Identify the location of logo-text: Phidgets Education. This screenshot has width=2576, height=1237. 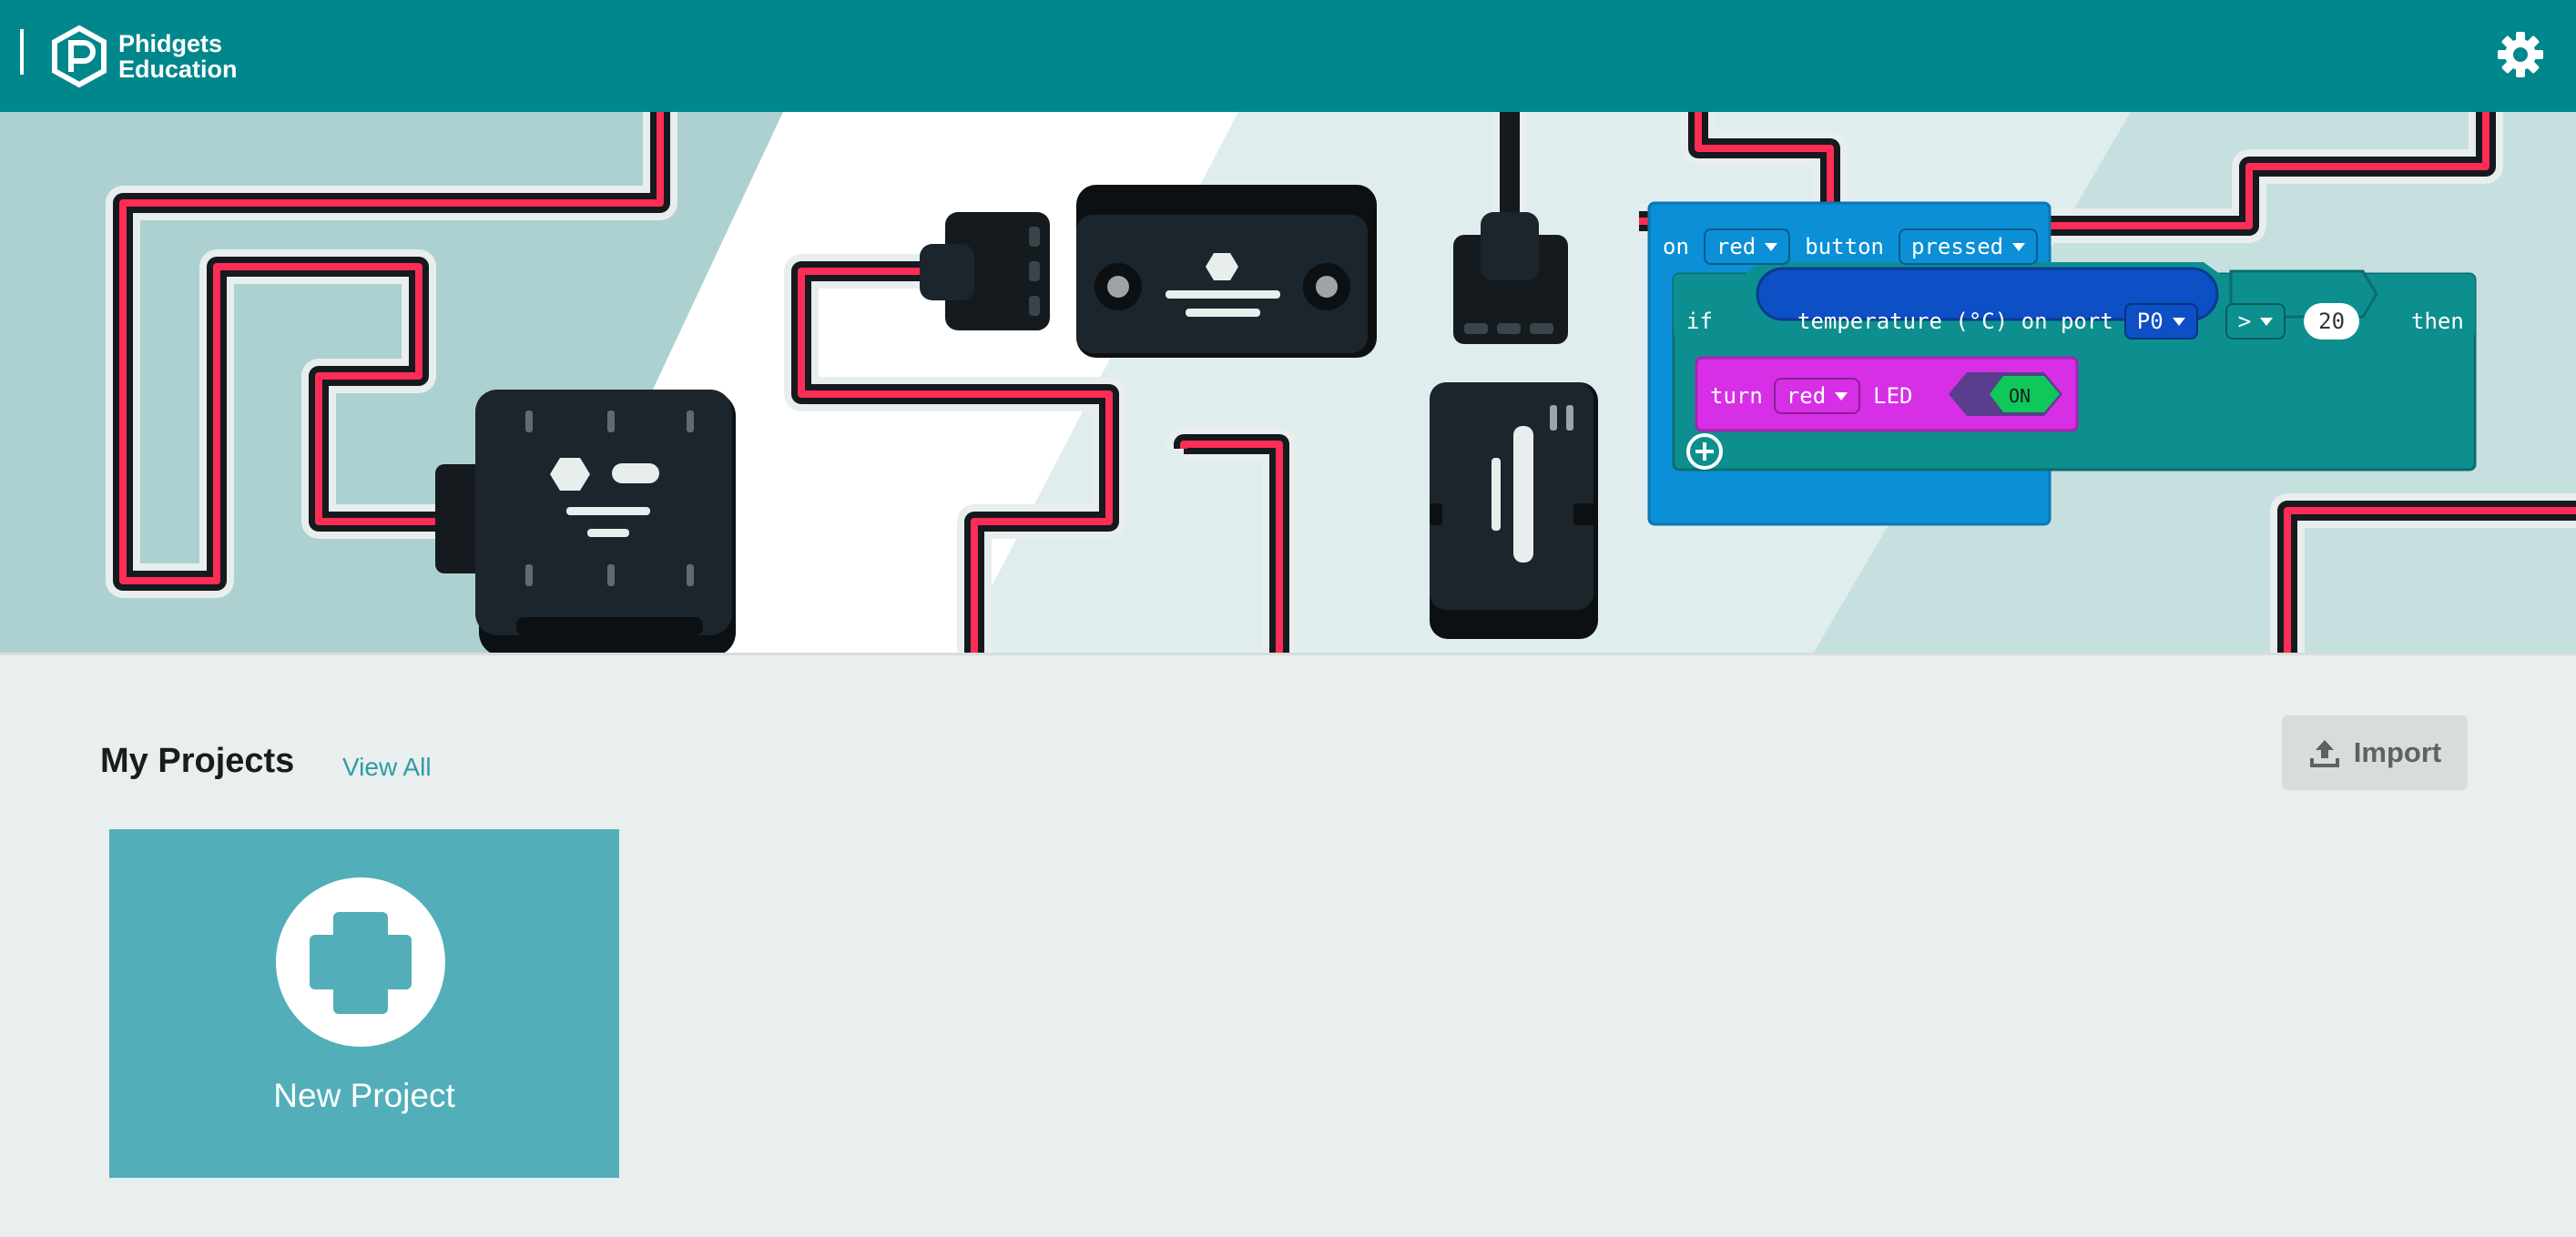
(178, 57).